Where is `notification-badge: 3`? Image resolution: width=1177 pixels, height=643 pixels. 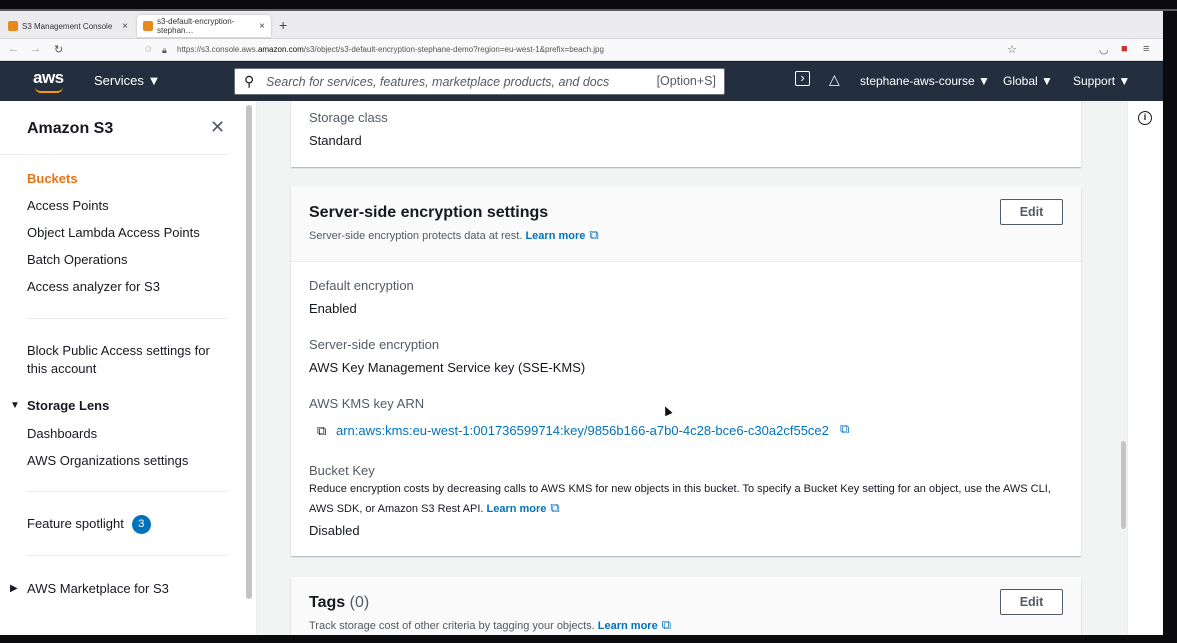 notification-badge: 3 is located at coordinates (141, 524).